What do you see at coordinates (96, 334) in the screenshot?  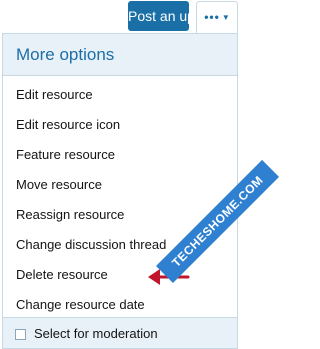 I see `select-for-moderation-label: Select for moderation` at bounding box center [96, 334].